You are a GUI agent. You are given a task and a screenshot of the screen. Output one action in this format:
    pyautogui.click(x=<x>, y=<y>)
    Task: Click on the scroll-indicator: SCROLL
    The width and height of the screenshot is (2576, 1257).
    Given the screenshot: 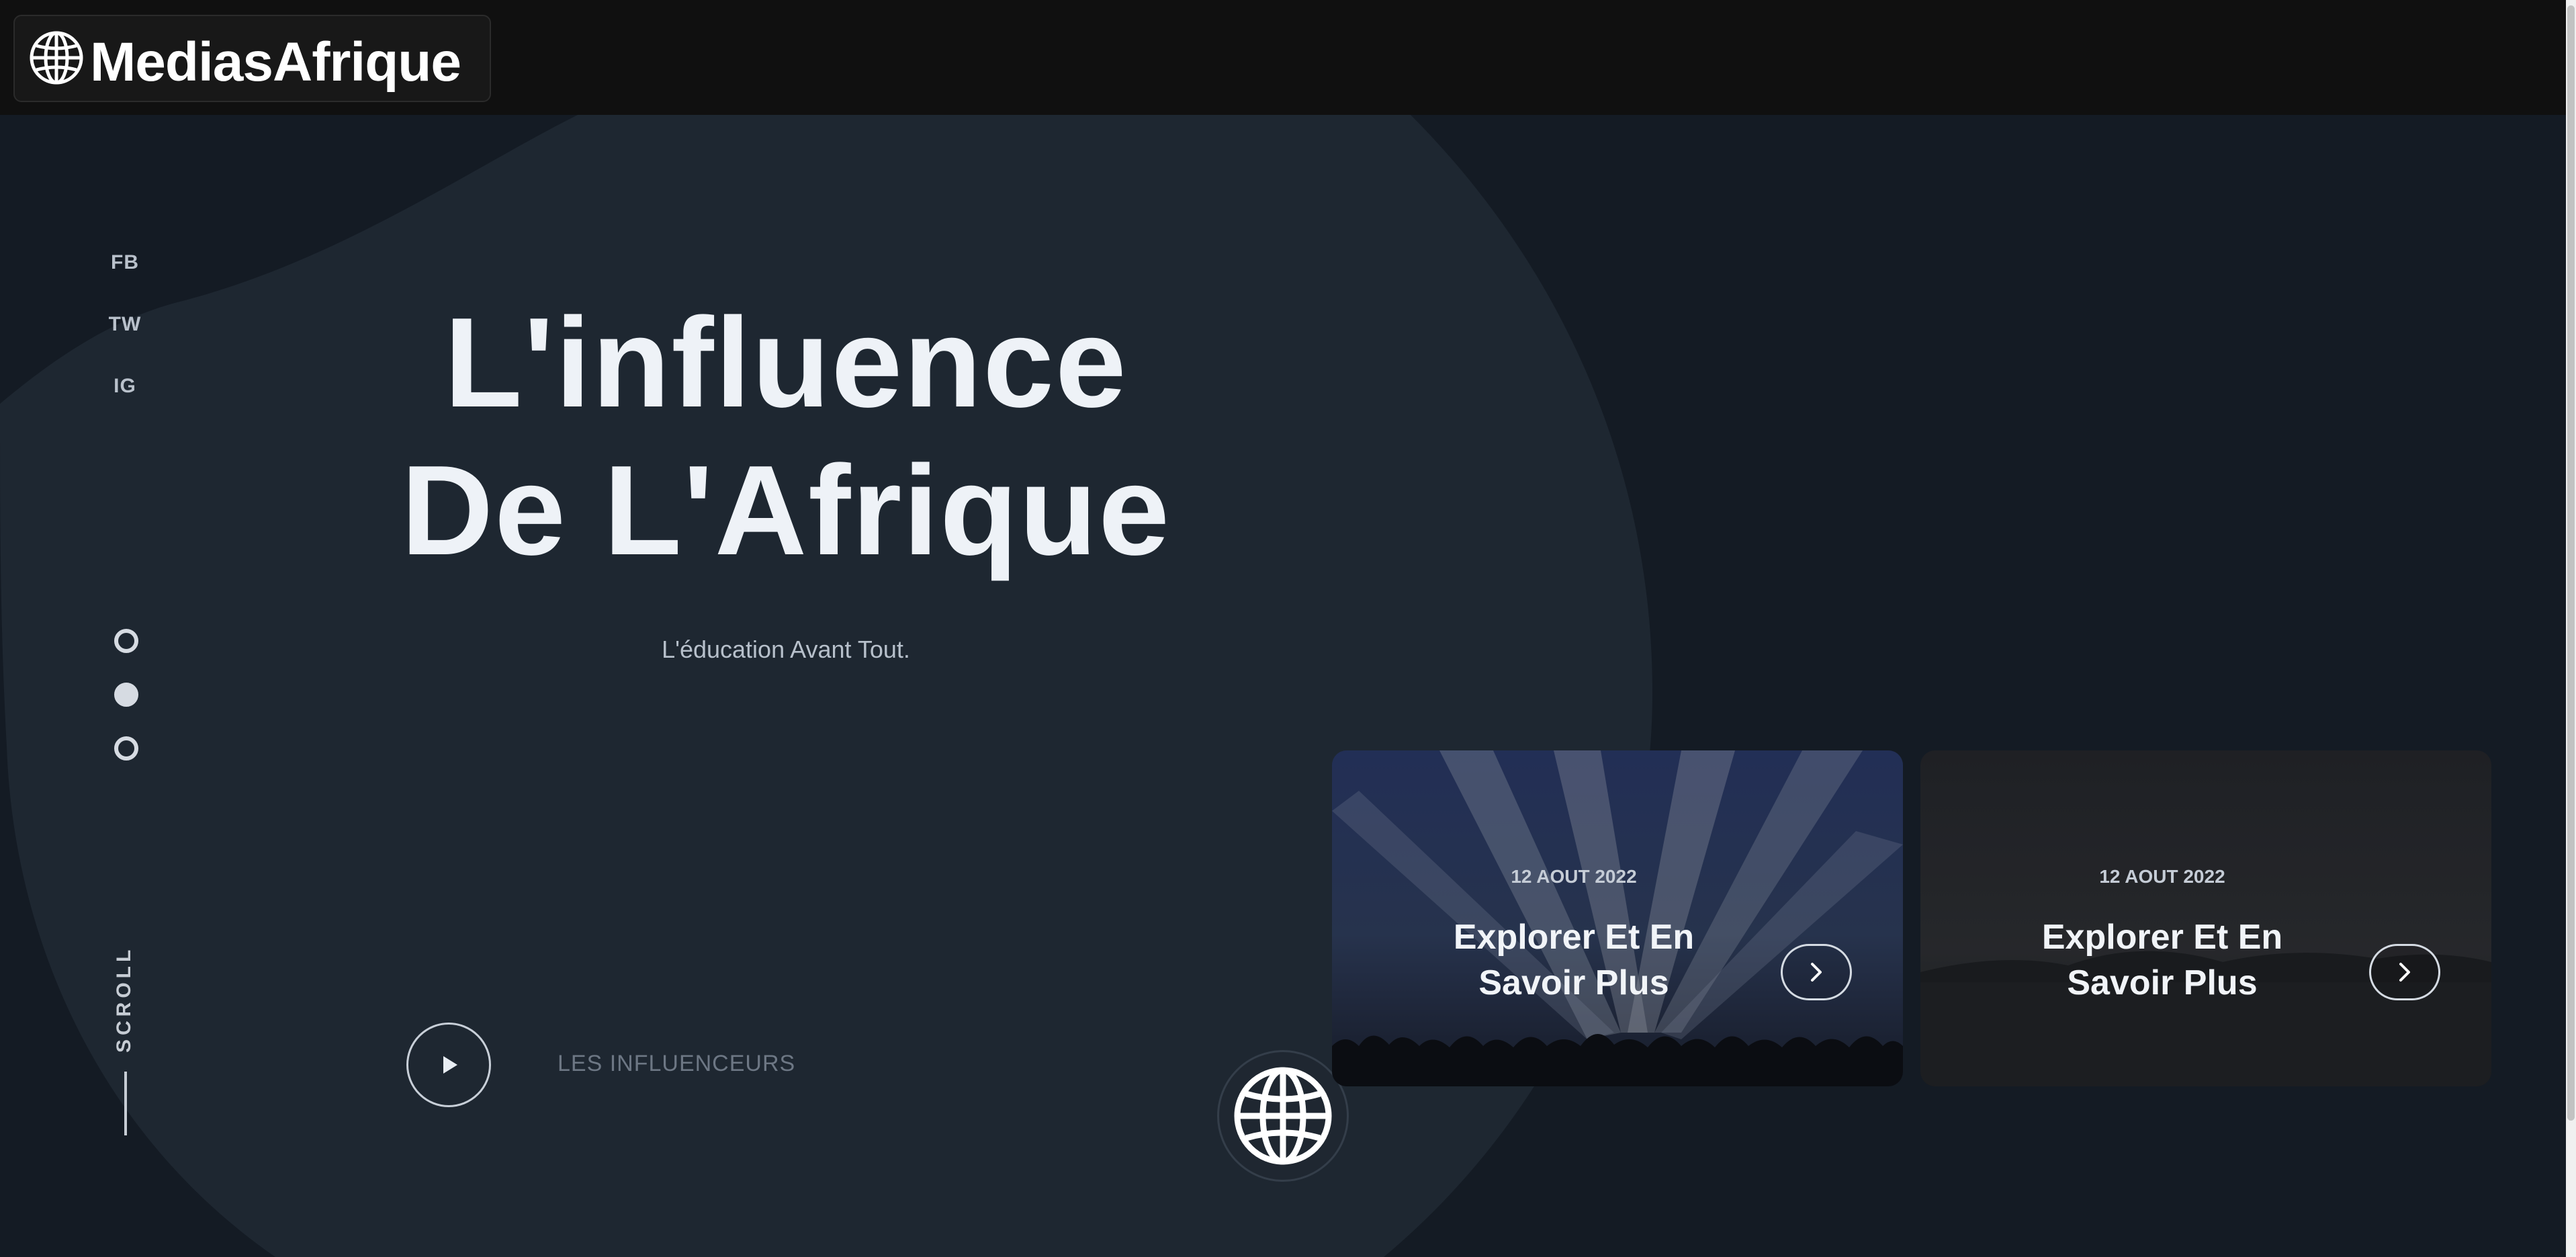 What is the action you would take?
    pyautogui.click(x=126, y=1040)
    